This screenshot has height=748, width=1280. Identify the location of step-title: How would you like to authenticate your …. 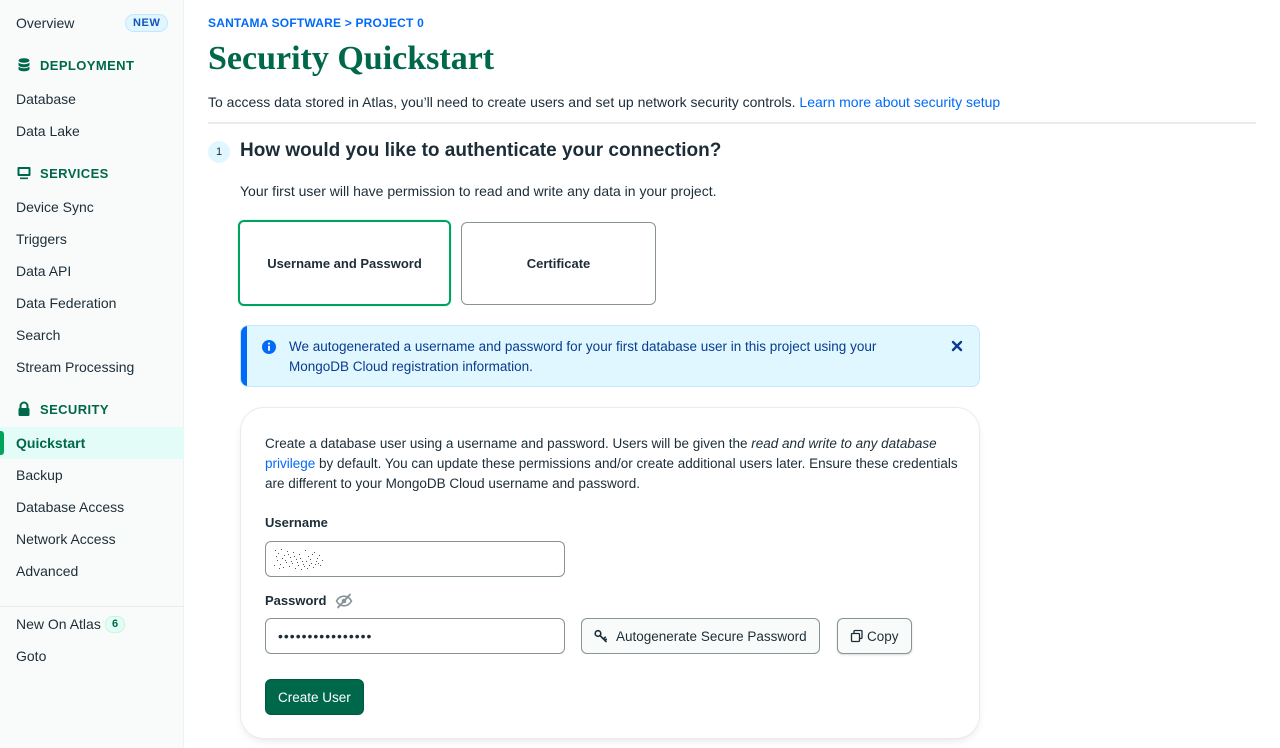
(481, 150).